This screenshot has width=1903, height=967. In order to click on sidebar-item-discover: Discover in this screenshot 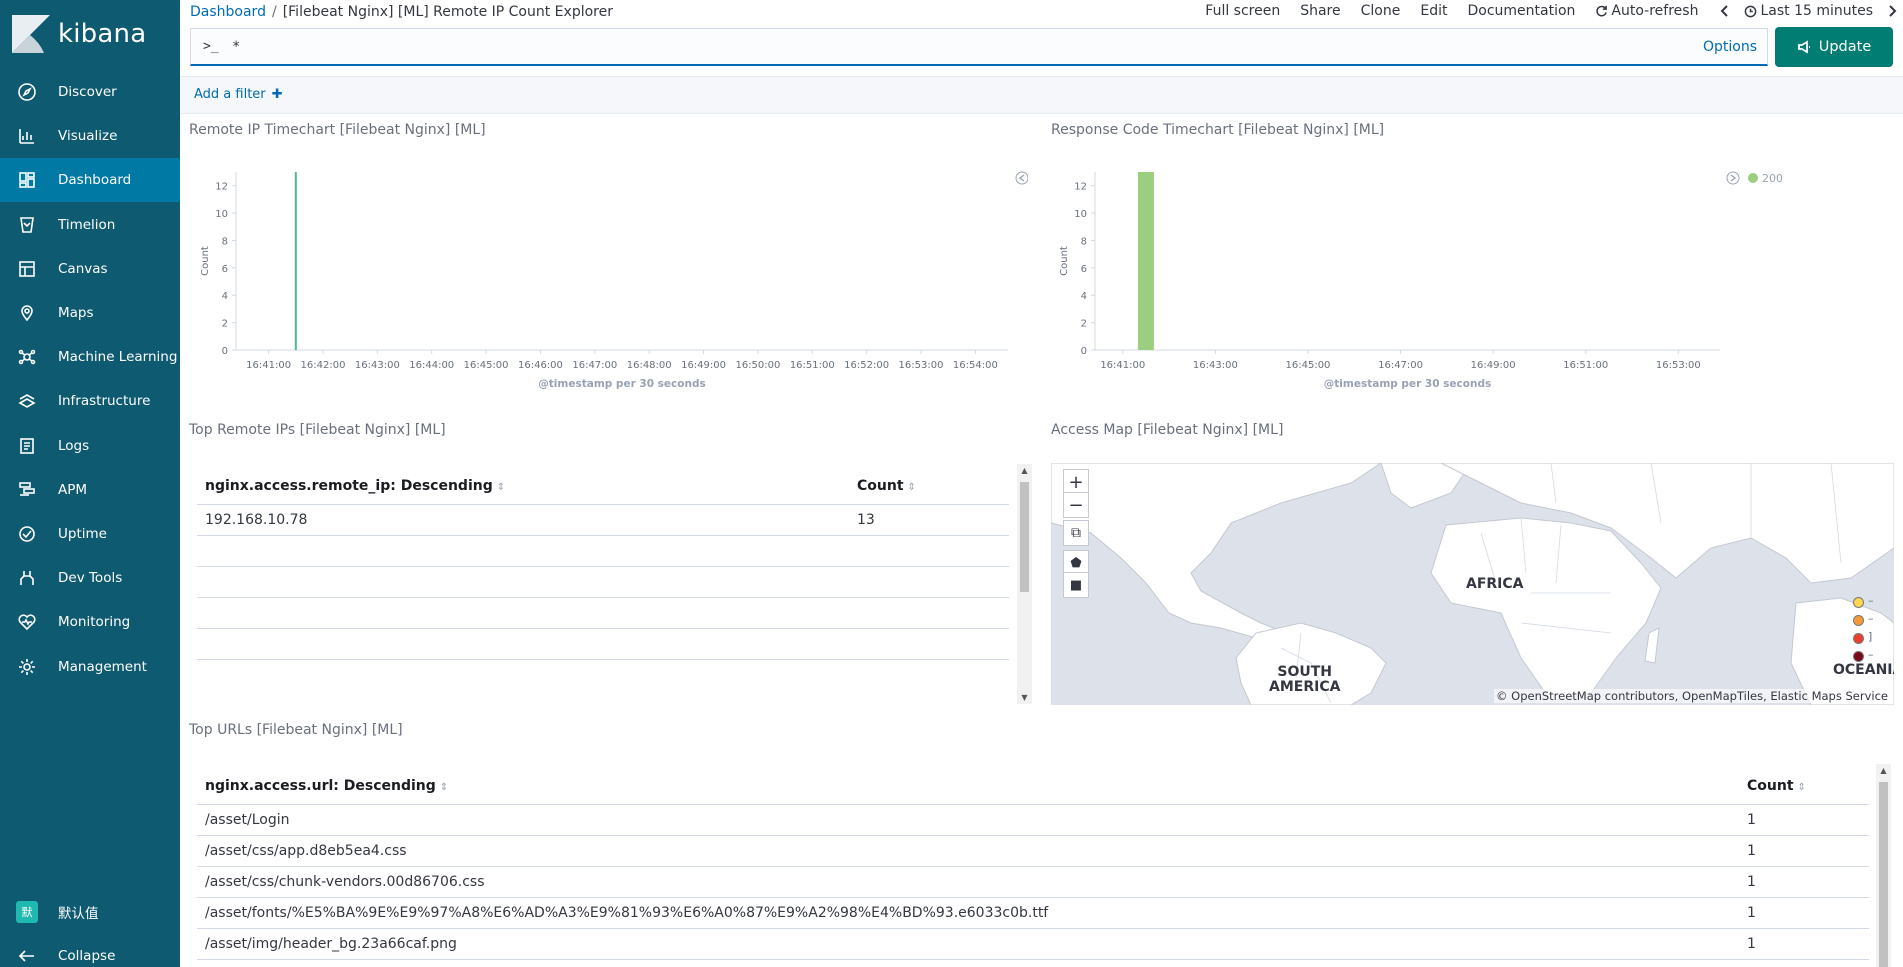, I will do `click(90, 92)`.